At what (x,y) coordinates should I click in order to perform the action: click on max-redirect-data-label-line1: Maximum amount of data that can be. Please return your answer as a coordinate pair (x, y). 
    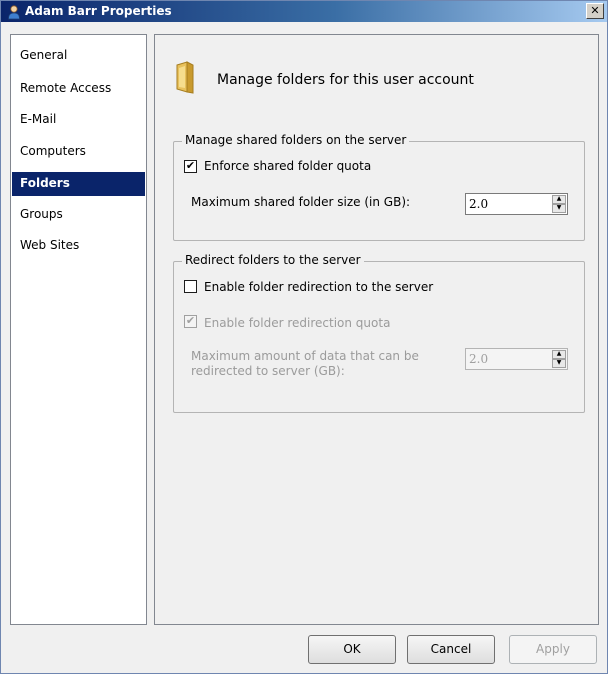
    Looking at the image, I should click on (305, 356).